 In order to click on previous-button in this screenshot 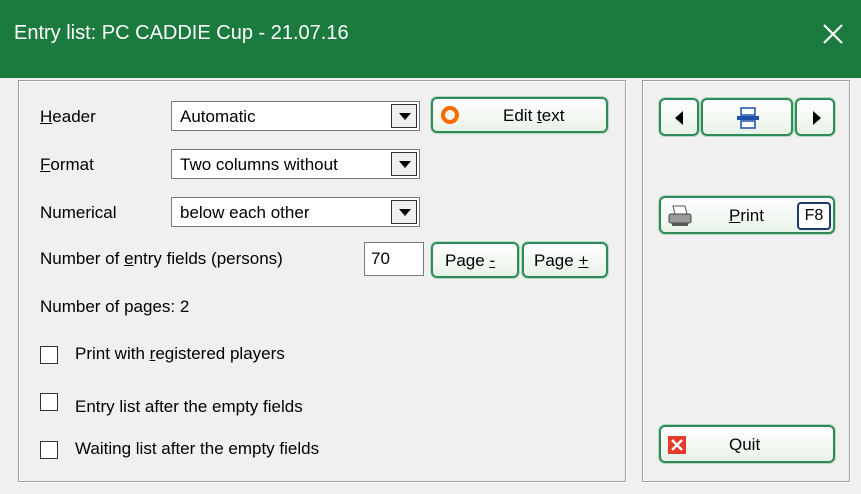, I will do `click(679, 117)`.